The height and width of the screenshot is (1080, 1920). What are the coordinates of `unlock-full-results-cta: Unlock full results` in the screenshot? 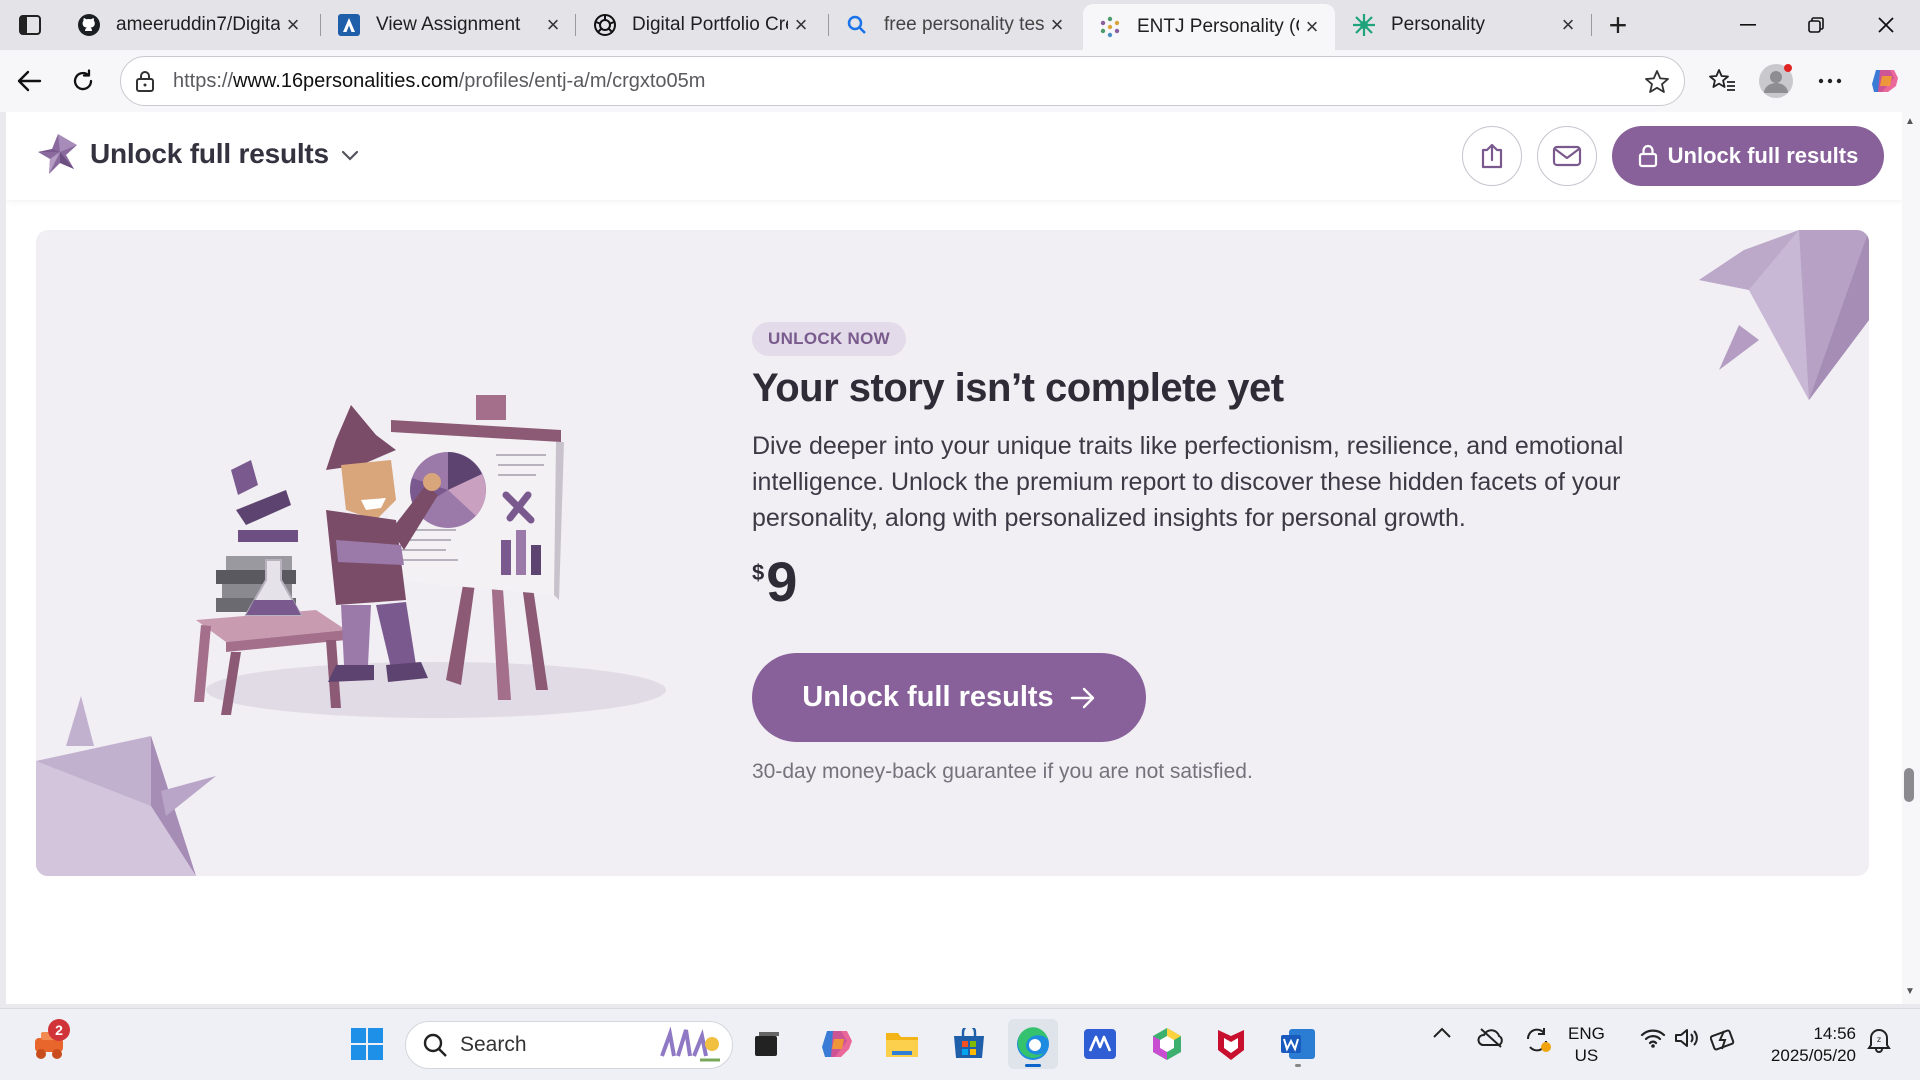 It's located at (949, 697).